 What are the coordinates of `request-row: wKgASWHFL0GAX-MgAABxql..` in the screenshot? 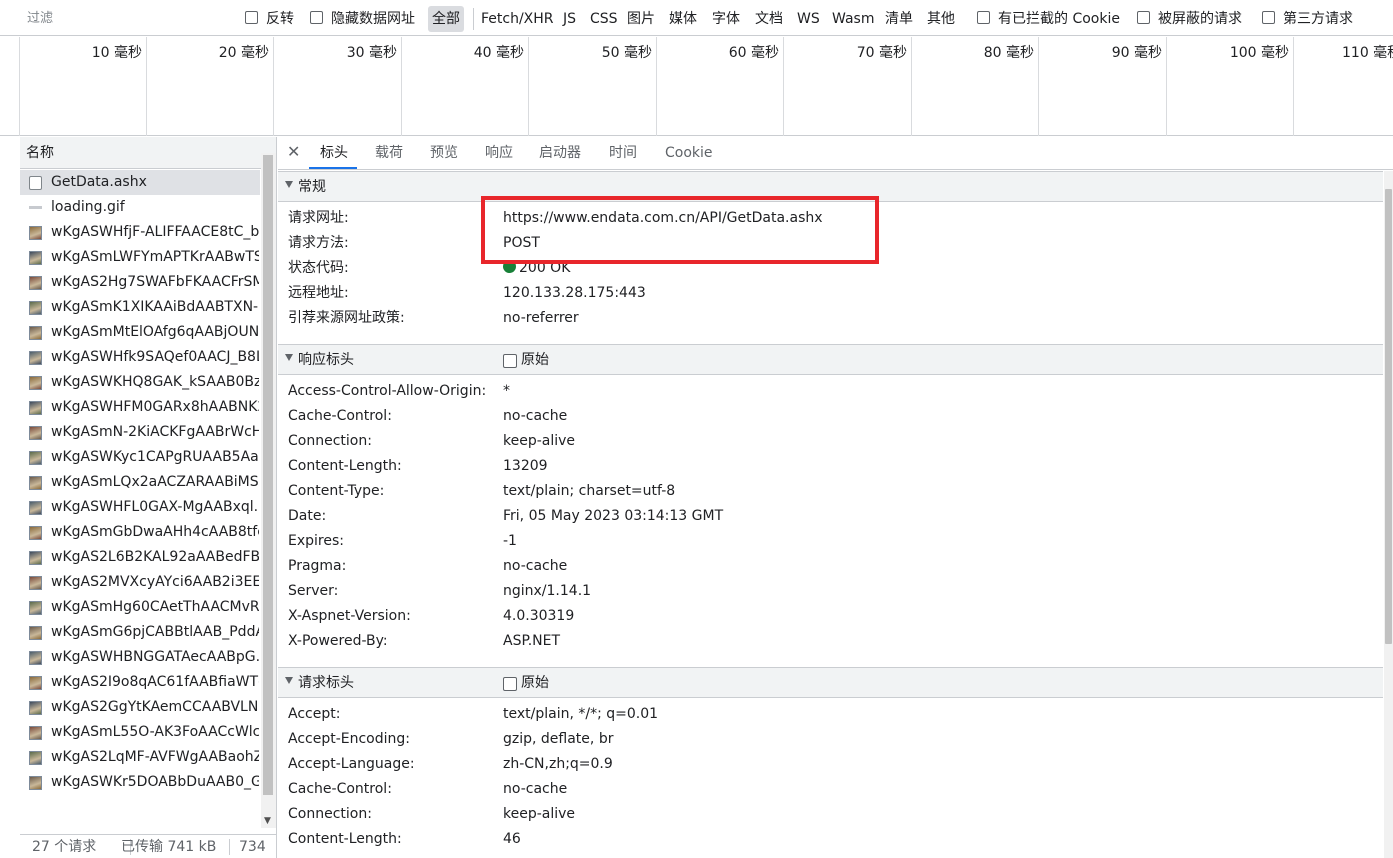 It's located at (140, 507).